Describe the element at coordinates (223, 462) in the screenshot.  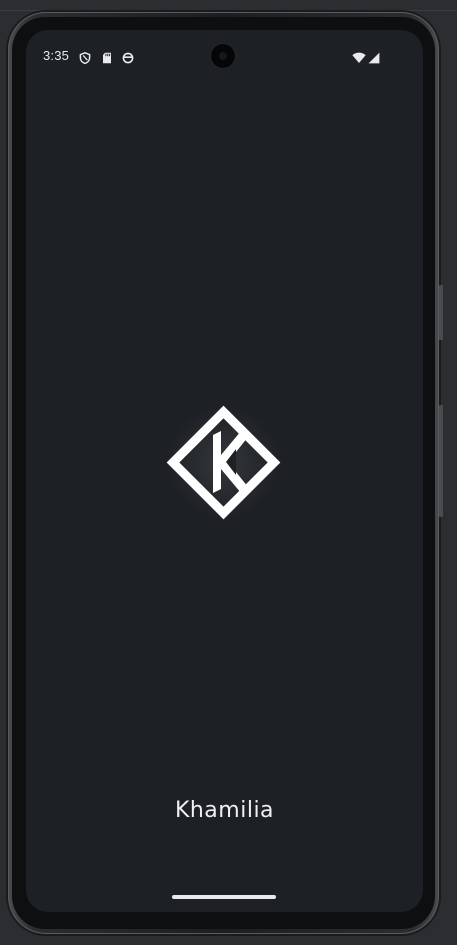
I see `khamilia-logo-icon` at that location.